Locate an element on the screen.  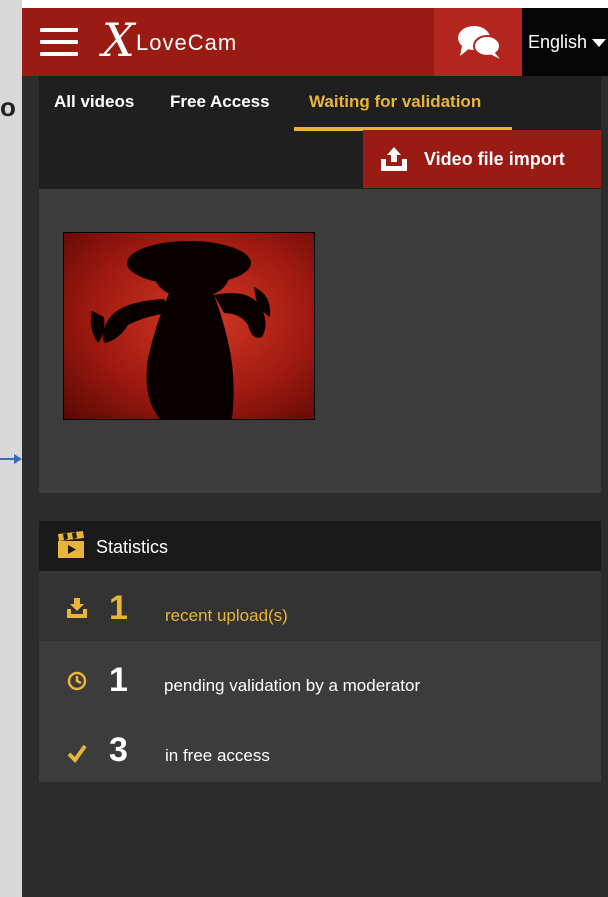
arrow-right-icon is located at coordinates (11, 459).